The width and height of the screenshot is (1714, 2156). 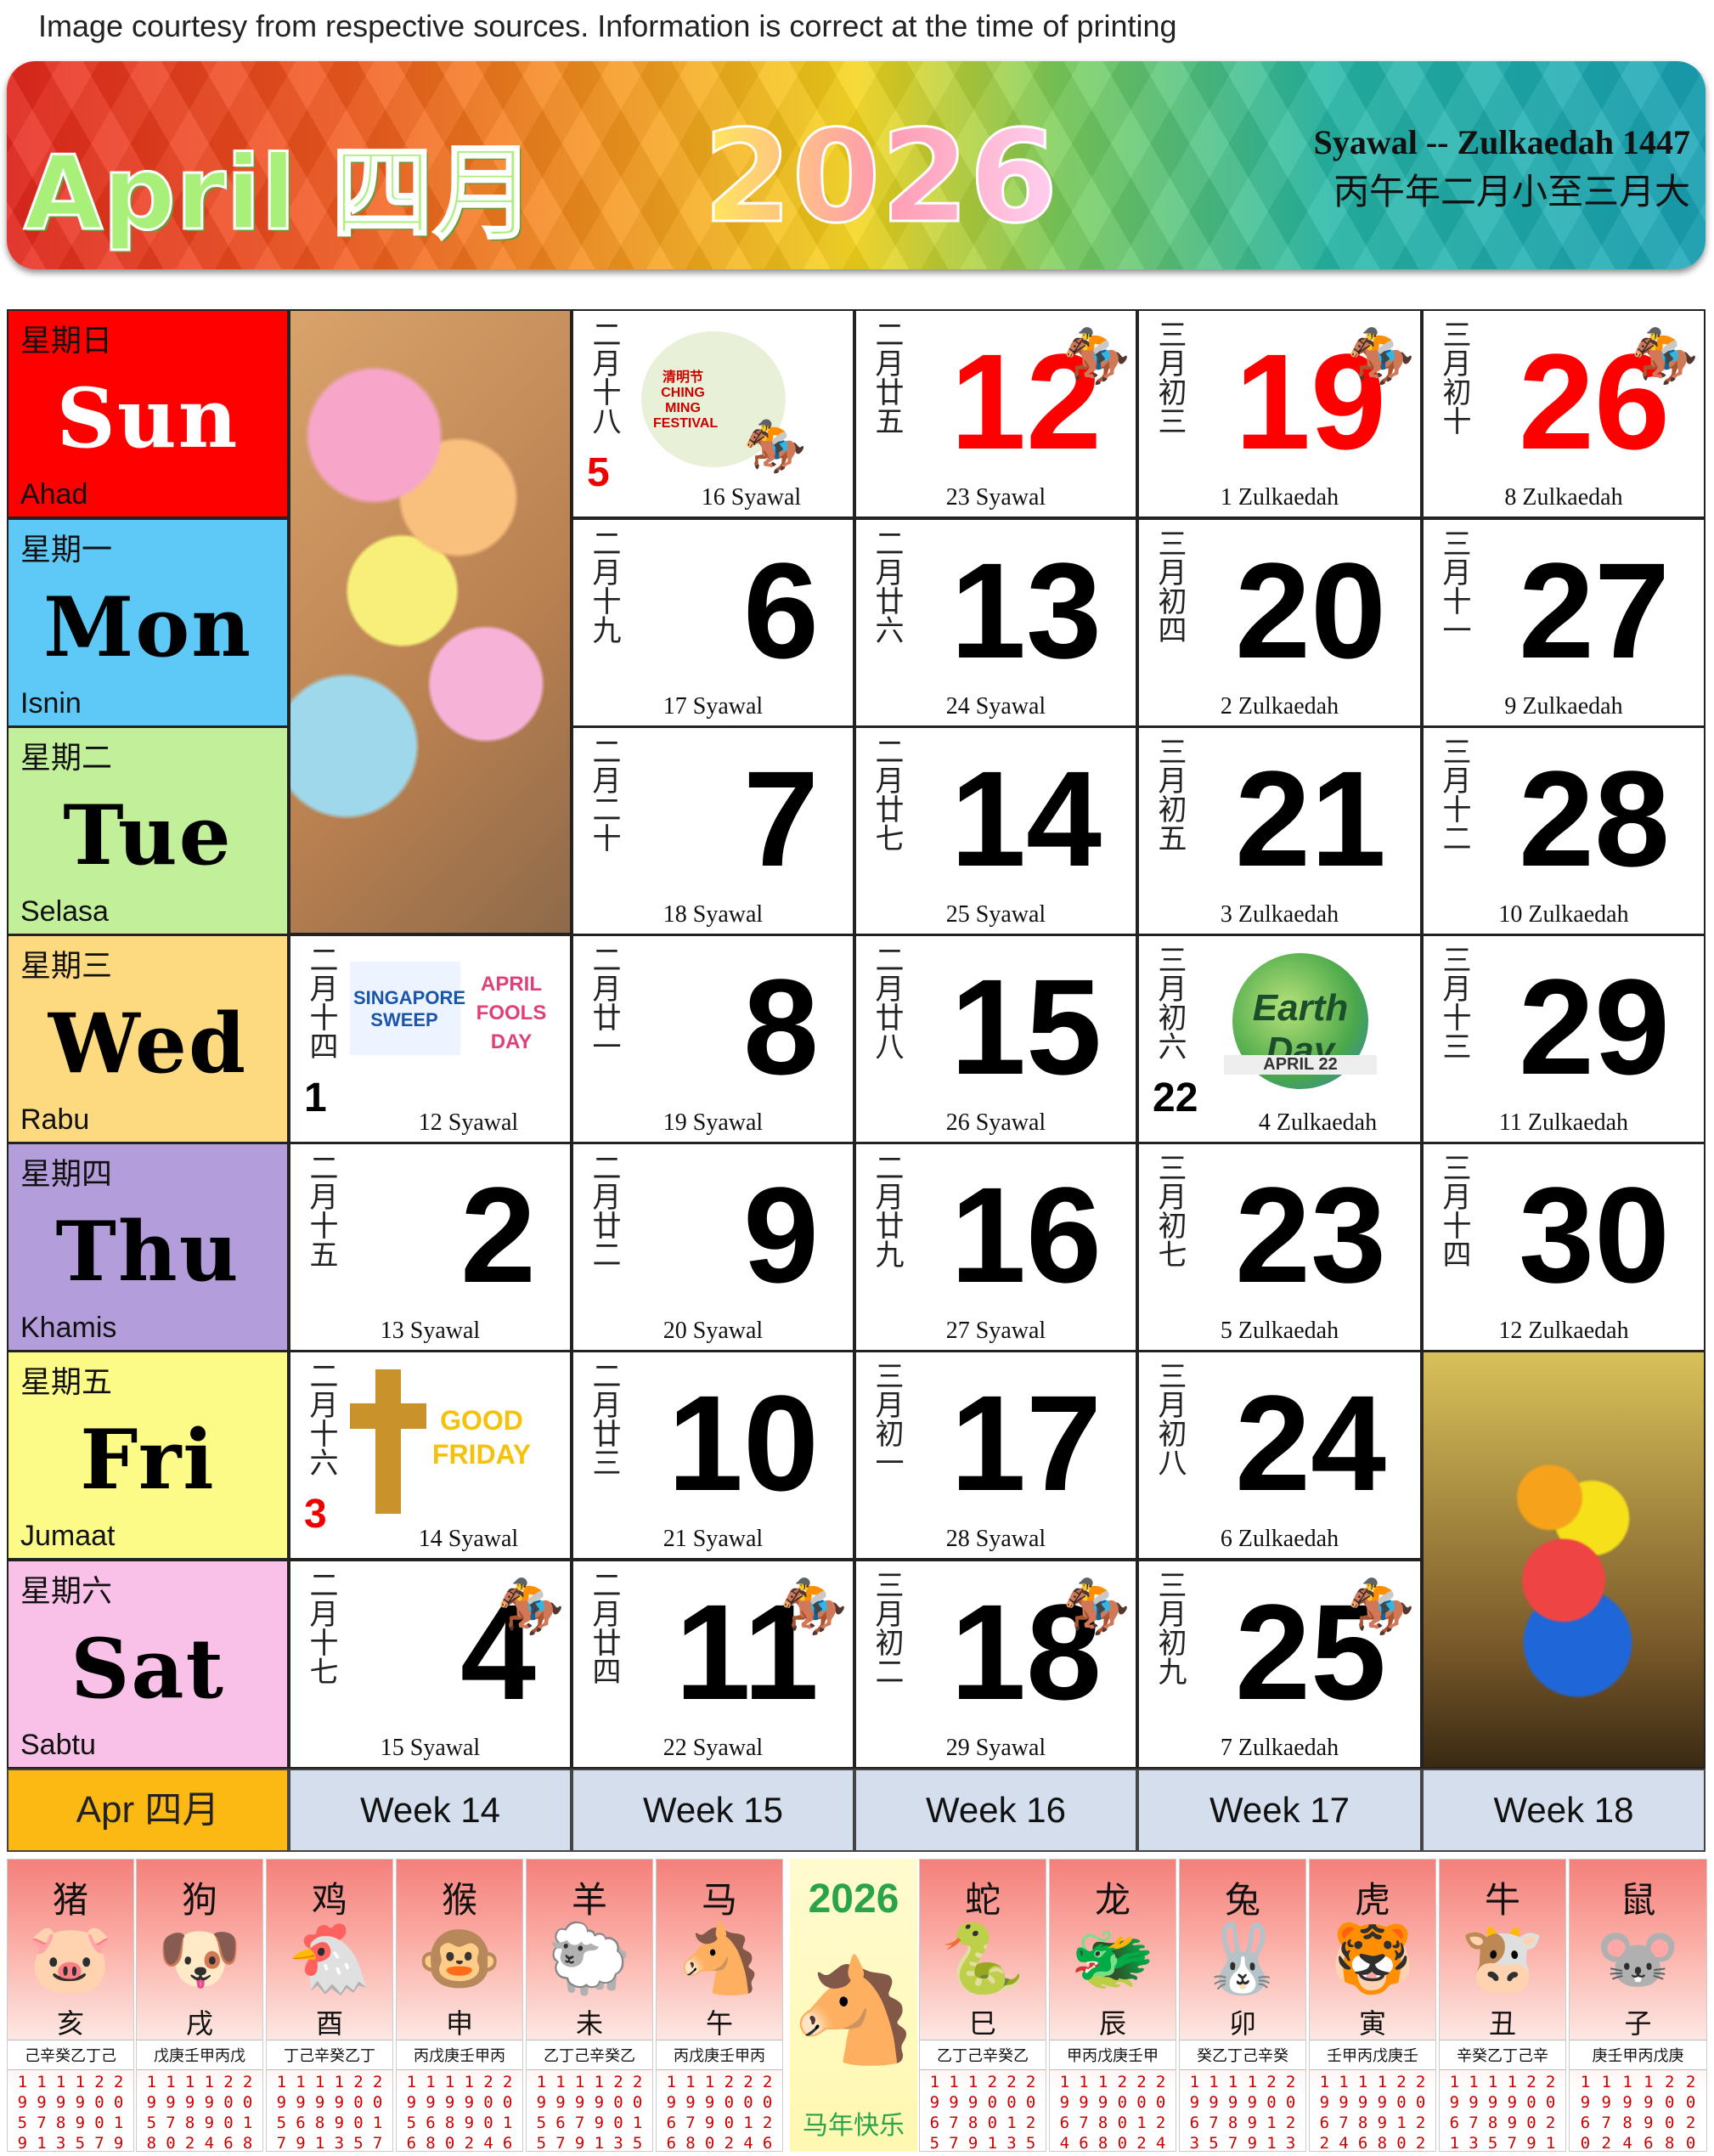 I want to click on zodiac-year: 1995, so click(x=80, y=2113).